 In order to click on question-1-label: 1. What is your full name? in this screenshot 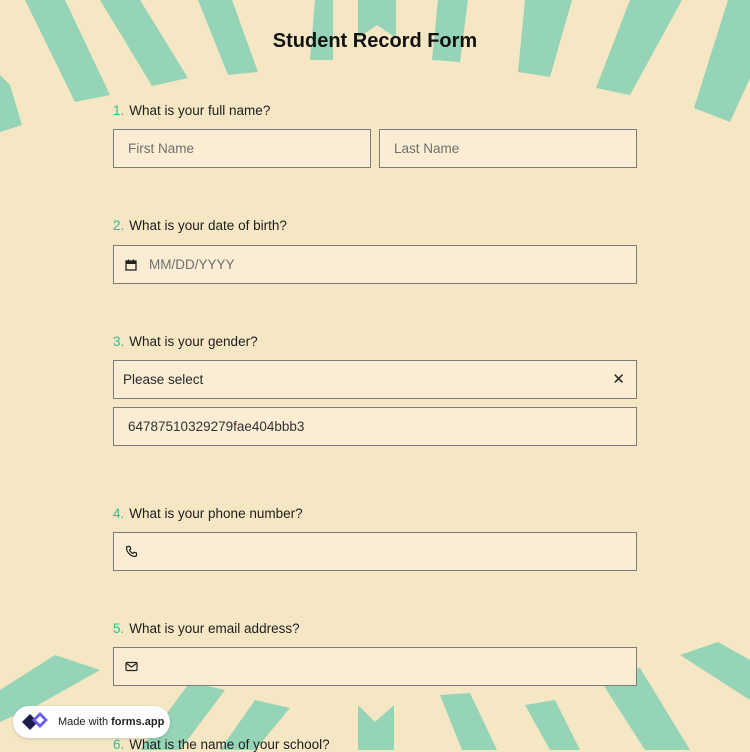, I will do `click(191, 110)`.